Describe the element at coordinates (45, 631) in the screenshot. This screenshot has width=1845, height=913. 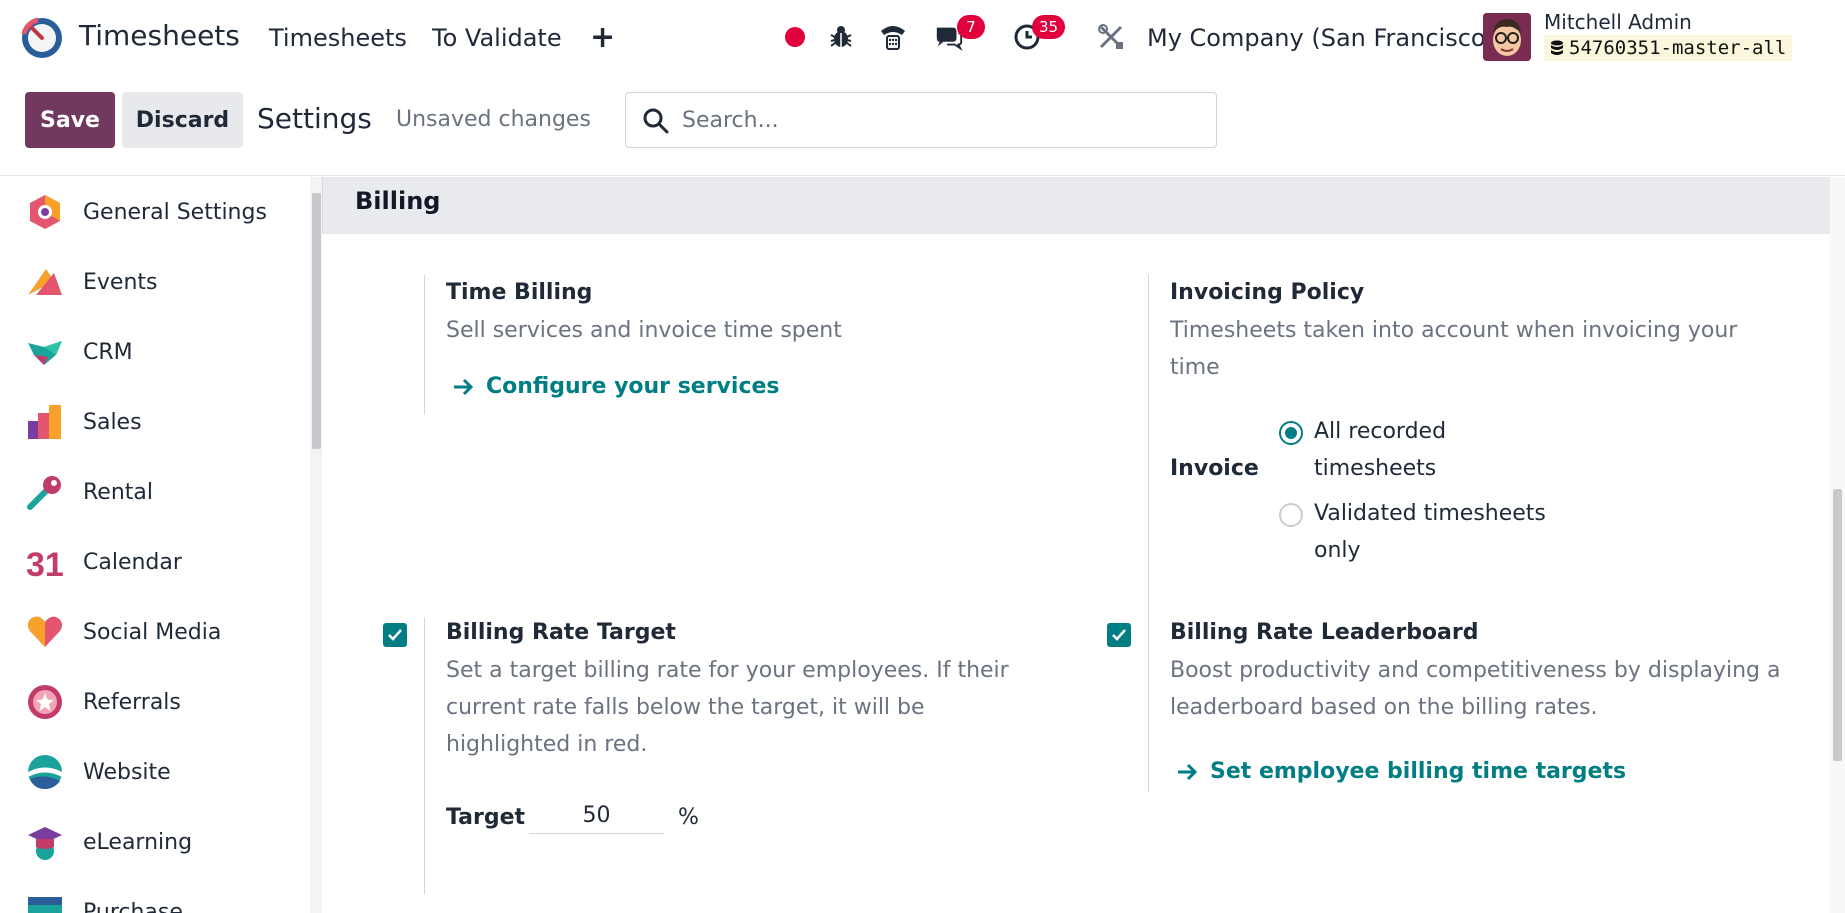
I see `social-media-heart-icon` at that location.